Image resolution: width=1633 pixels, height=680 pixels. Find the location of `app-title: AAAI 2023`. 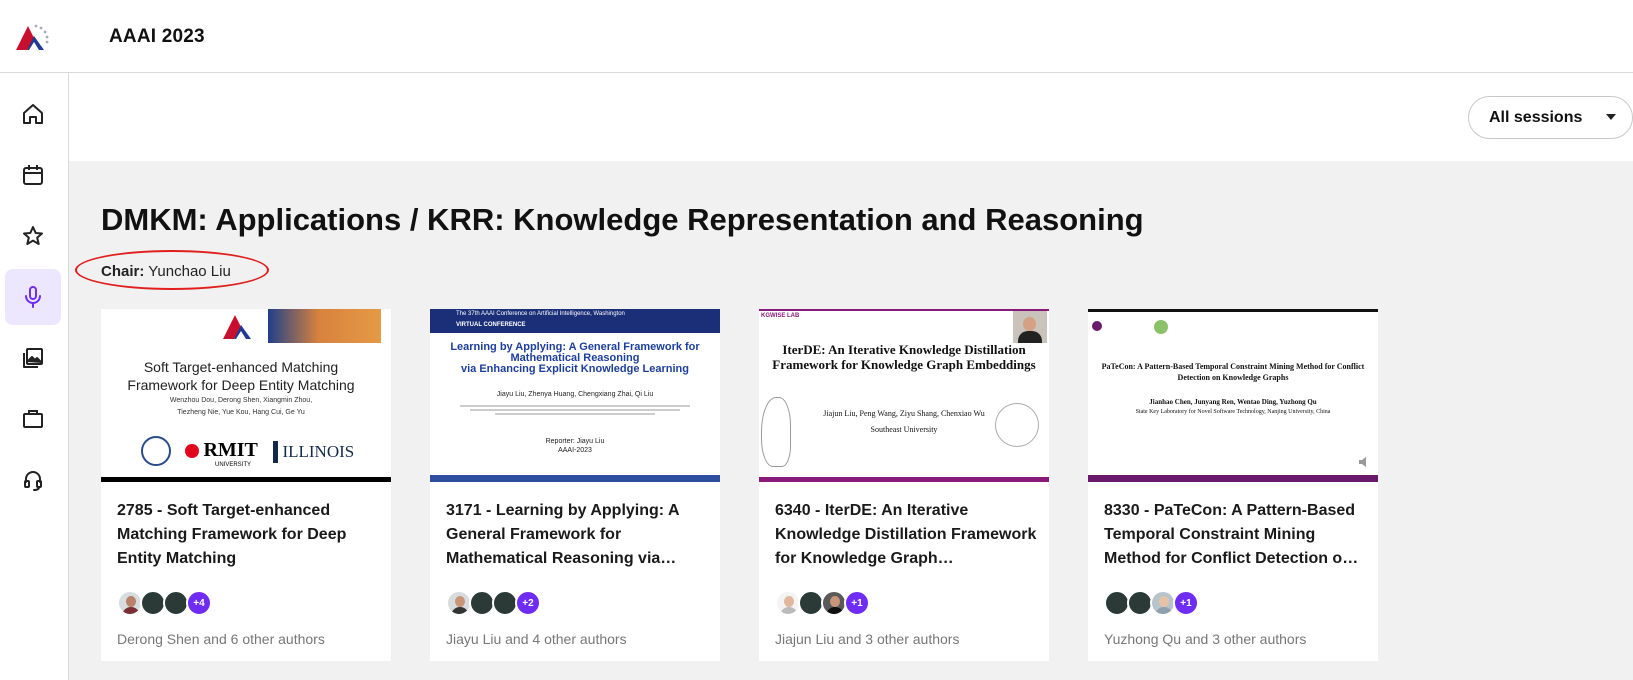

app-title: AAAI 2023 is located at coordinates (157, 36).